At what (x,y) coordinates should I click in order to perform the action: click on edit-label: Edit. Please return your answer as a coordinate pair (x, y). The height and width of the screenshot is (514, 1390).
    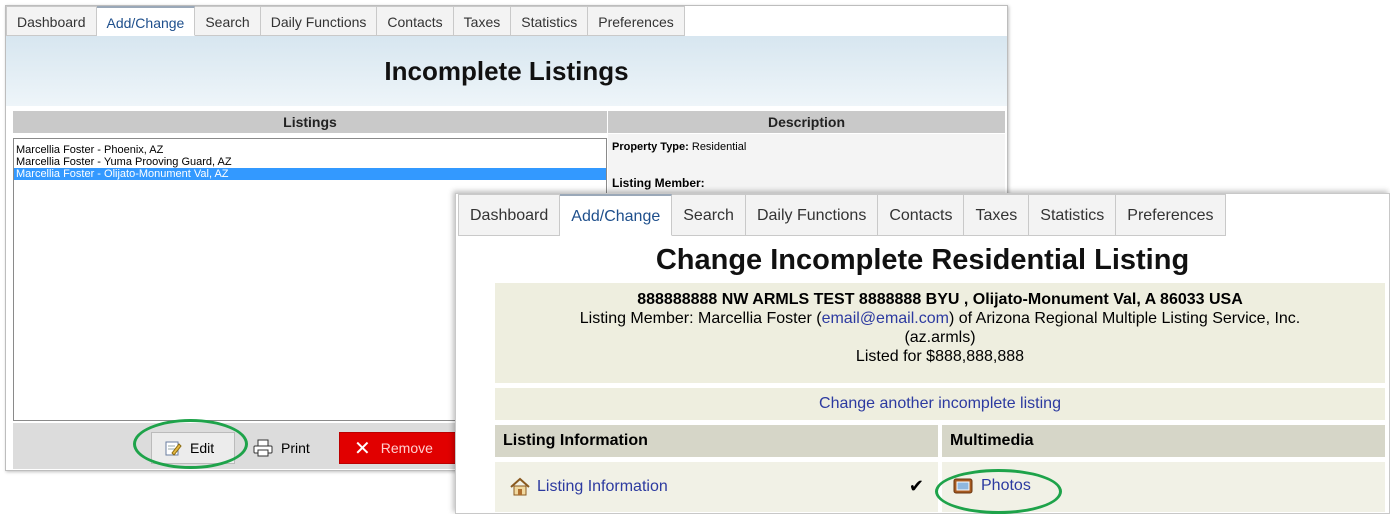
    Looking at the image, I should click on (202, 448).